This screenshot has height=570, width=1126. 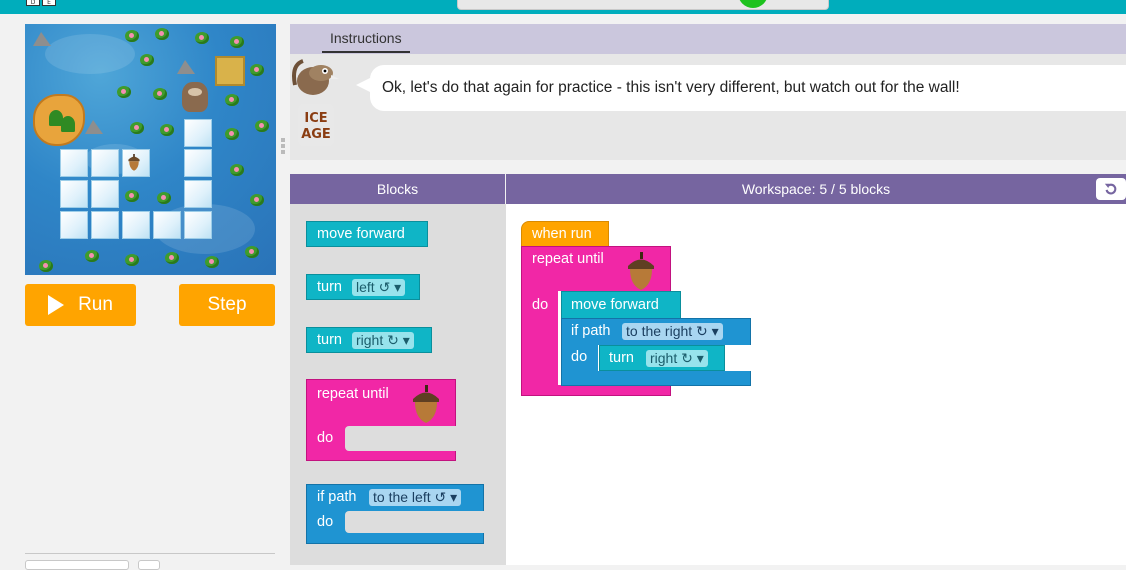 I want to click on workspace-title: Workspace: 5 / 5 blocks, so click(x=816, y=189).